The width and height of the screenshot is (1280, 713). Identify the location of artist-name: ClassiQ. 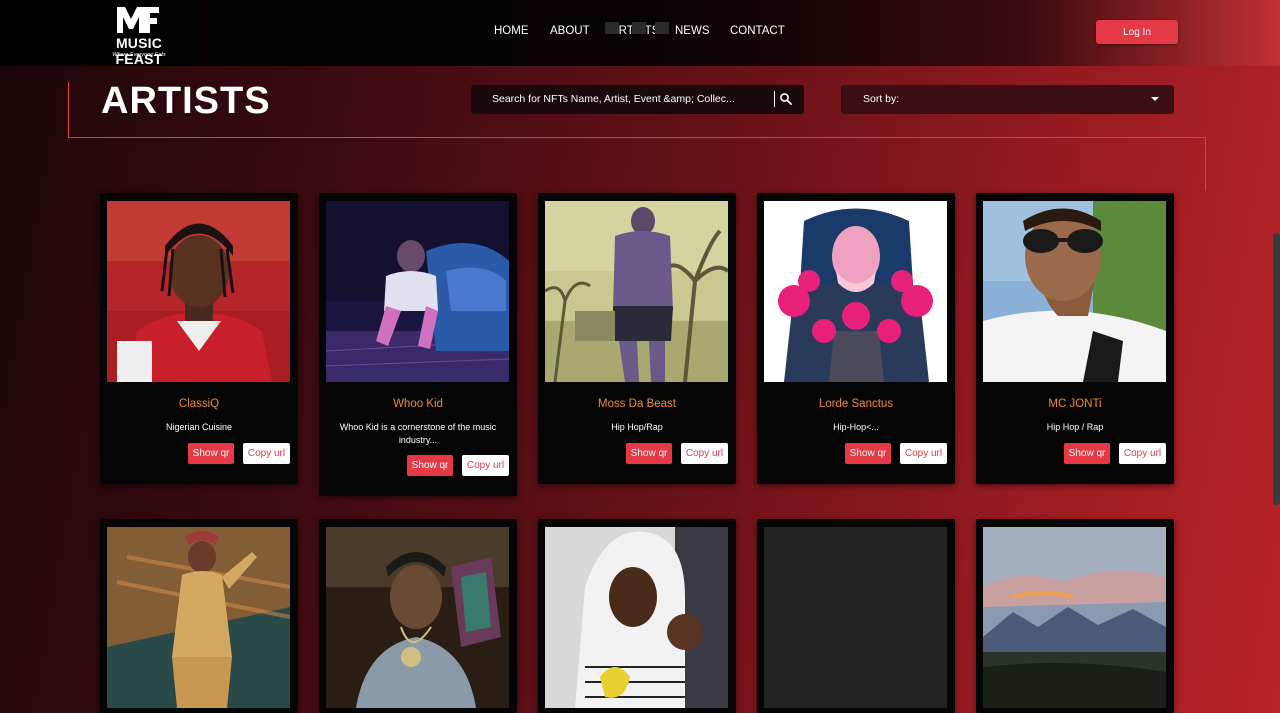
(199, 404).